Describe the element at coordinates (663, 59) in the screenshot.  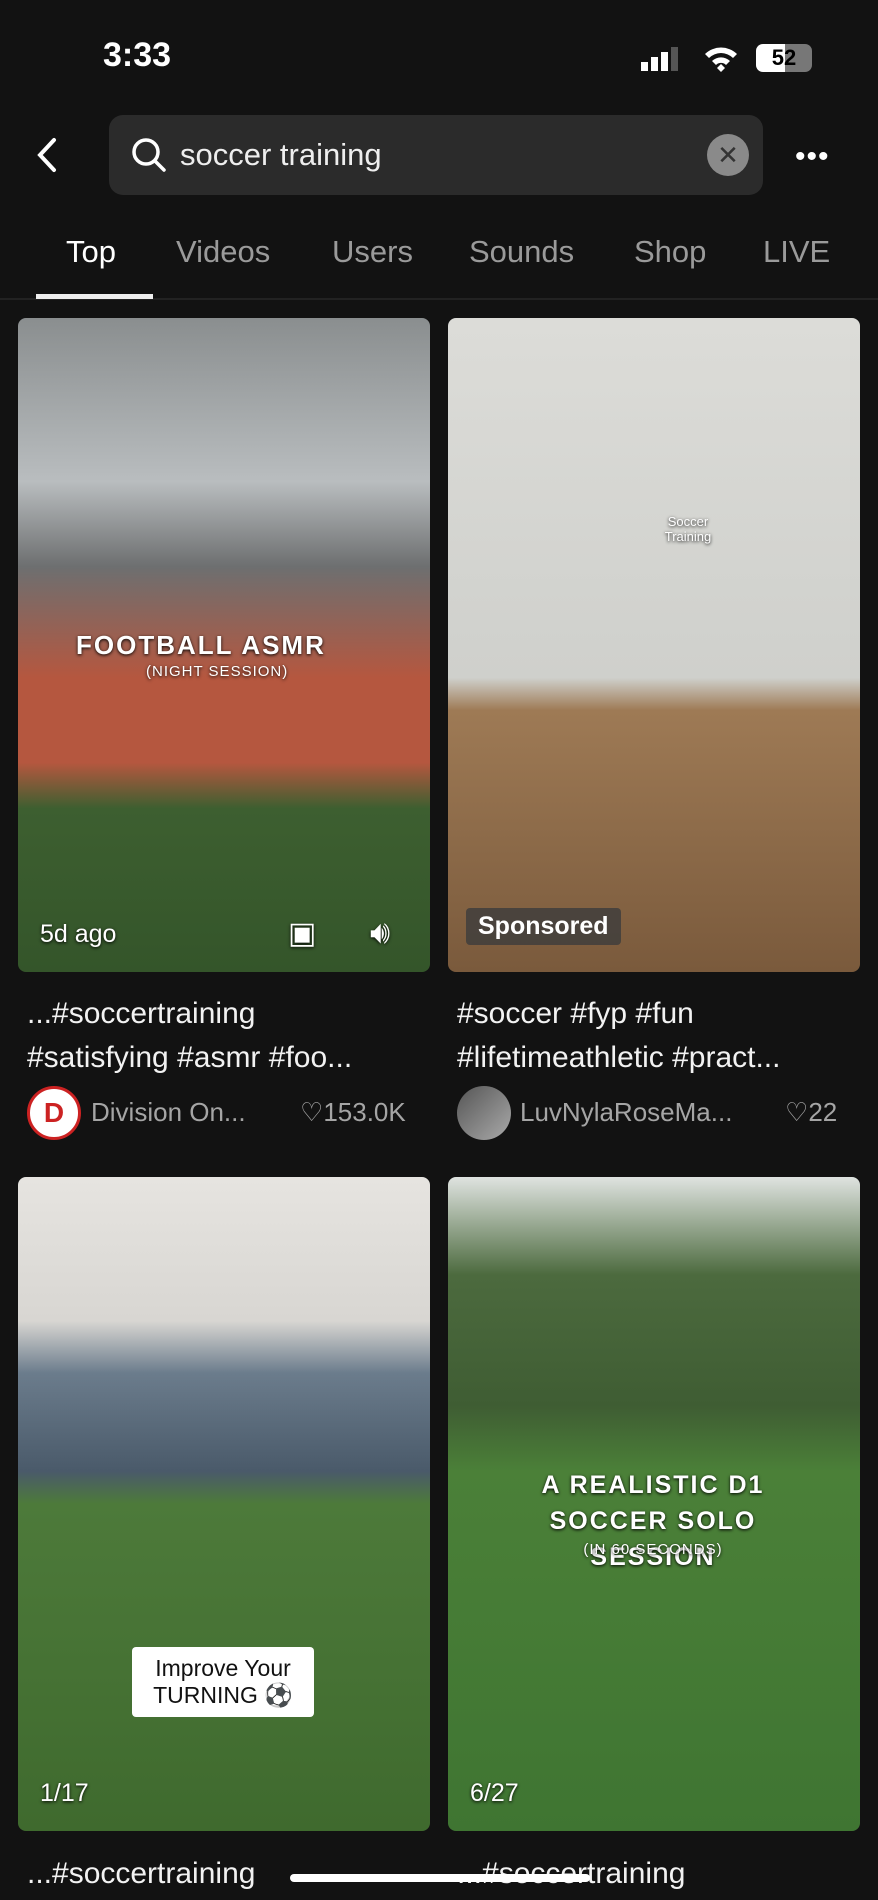
I see `signal-icon` at that location.